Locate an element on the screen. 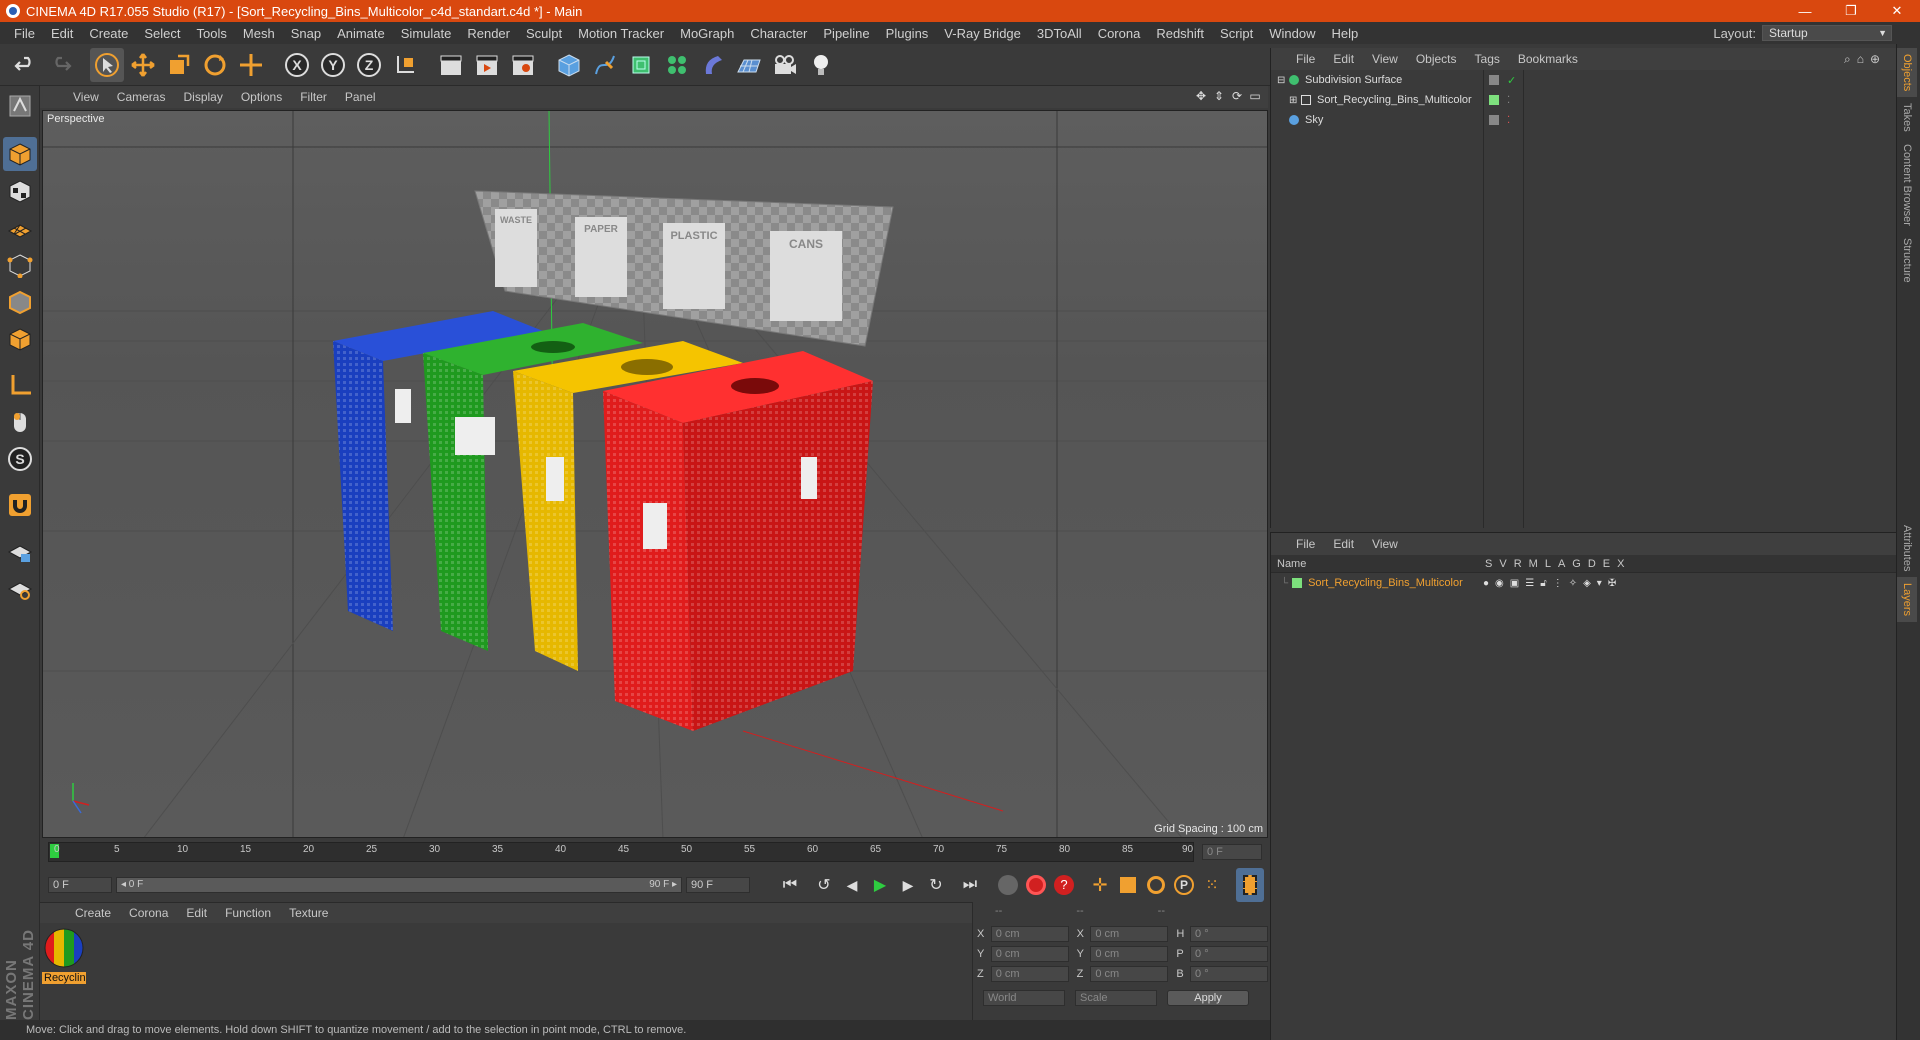  light-button is located at coordinates (821, 65).